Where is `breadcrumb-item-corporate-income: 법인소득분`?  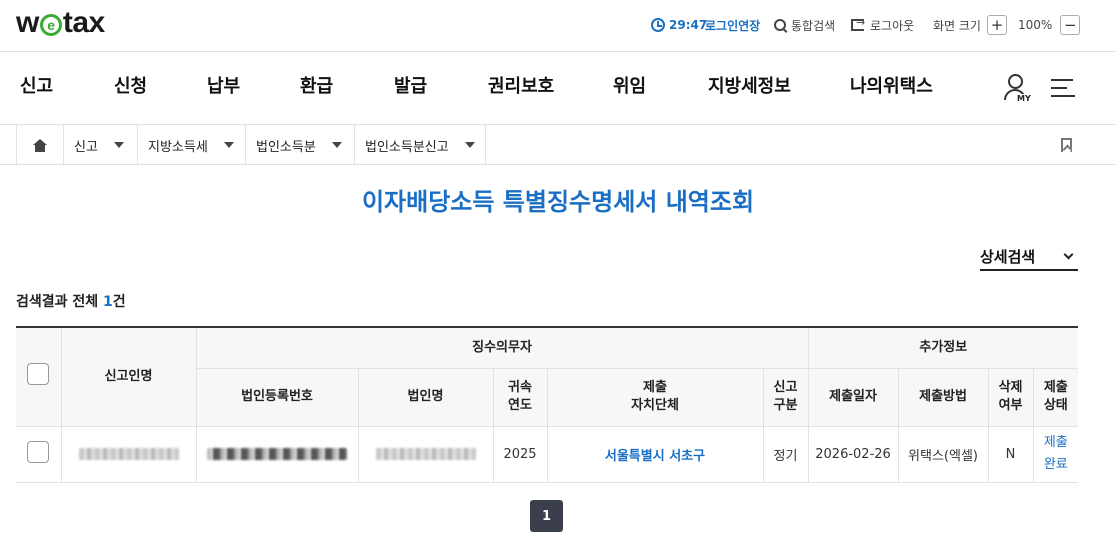
breadcrumb-item-corporate-income: 법인소득분 is located at coordinates (300, 145).